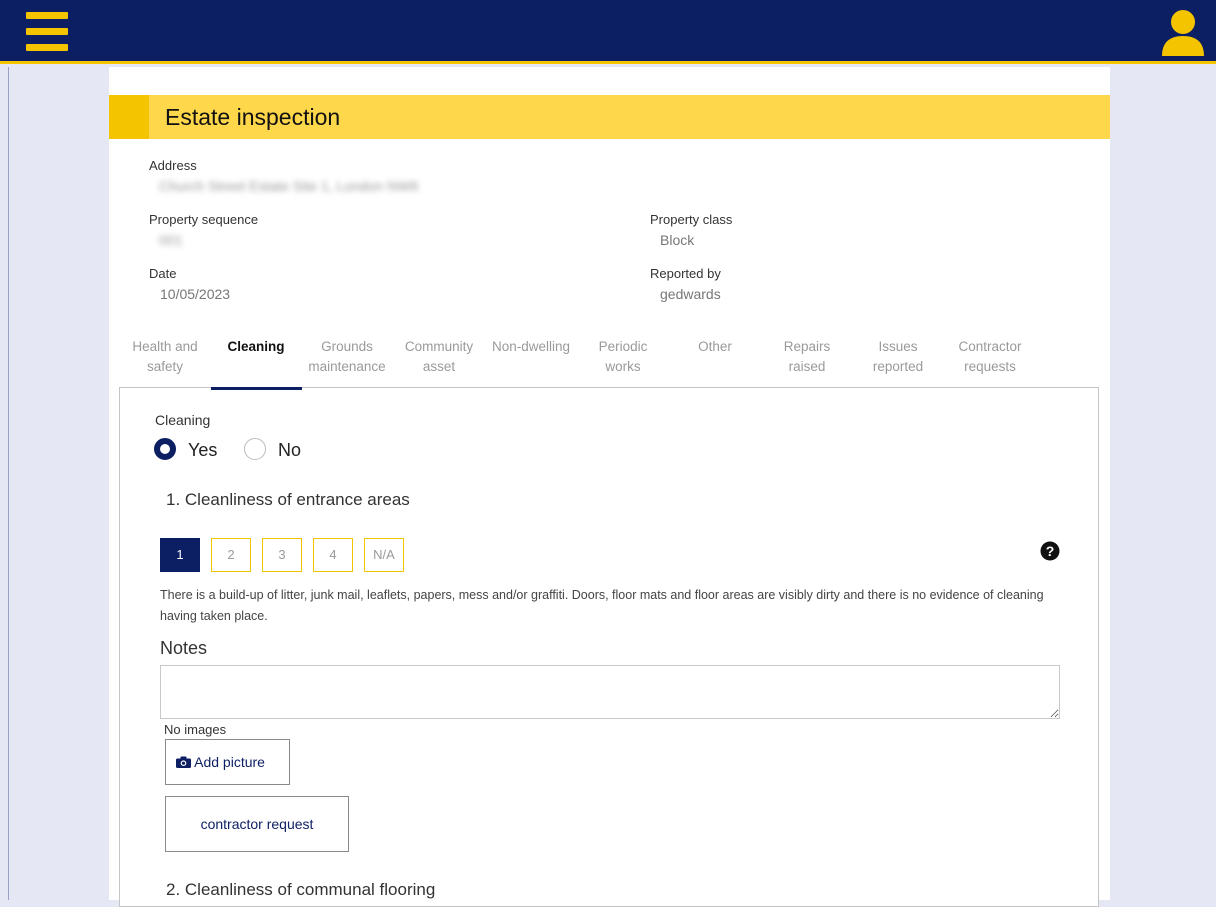  What do you see at coordinates (165, 366) in the screenshot?
I see `tab-label-line: safety` at bounding box center [165, 366].